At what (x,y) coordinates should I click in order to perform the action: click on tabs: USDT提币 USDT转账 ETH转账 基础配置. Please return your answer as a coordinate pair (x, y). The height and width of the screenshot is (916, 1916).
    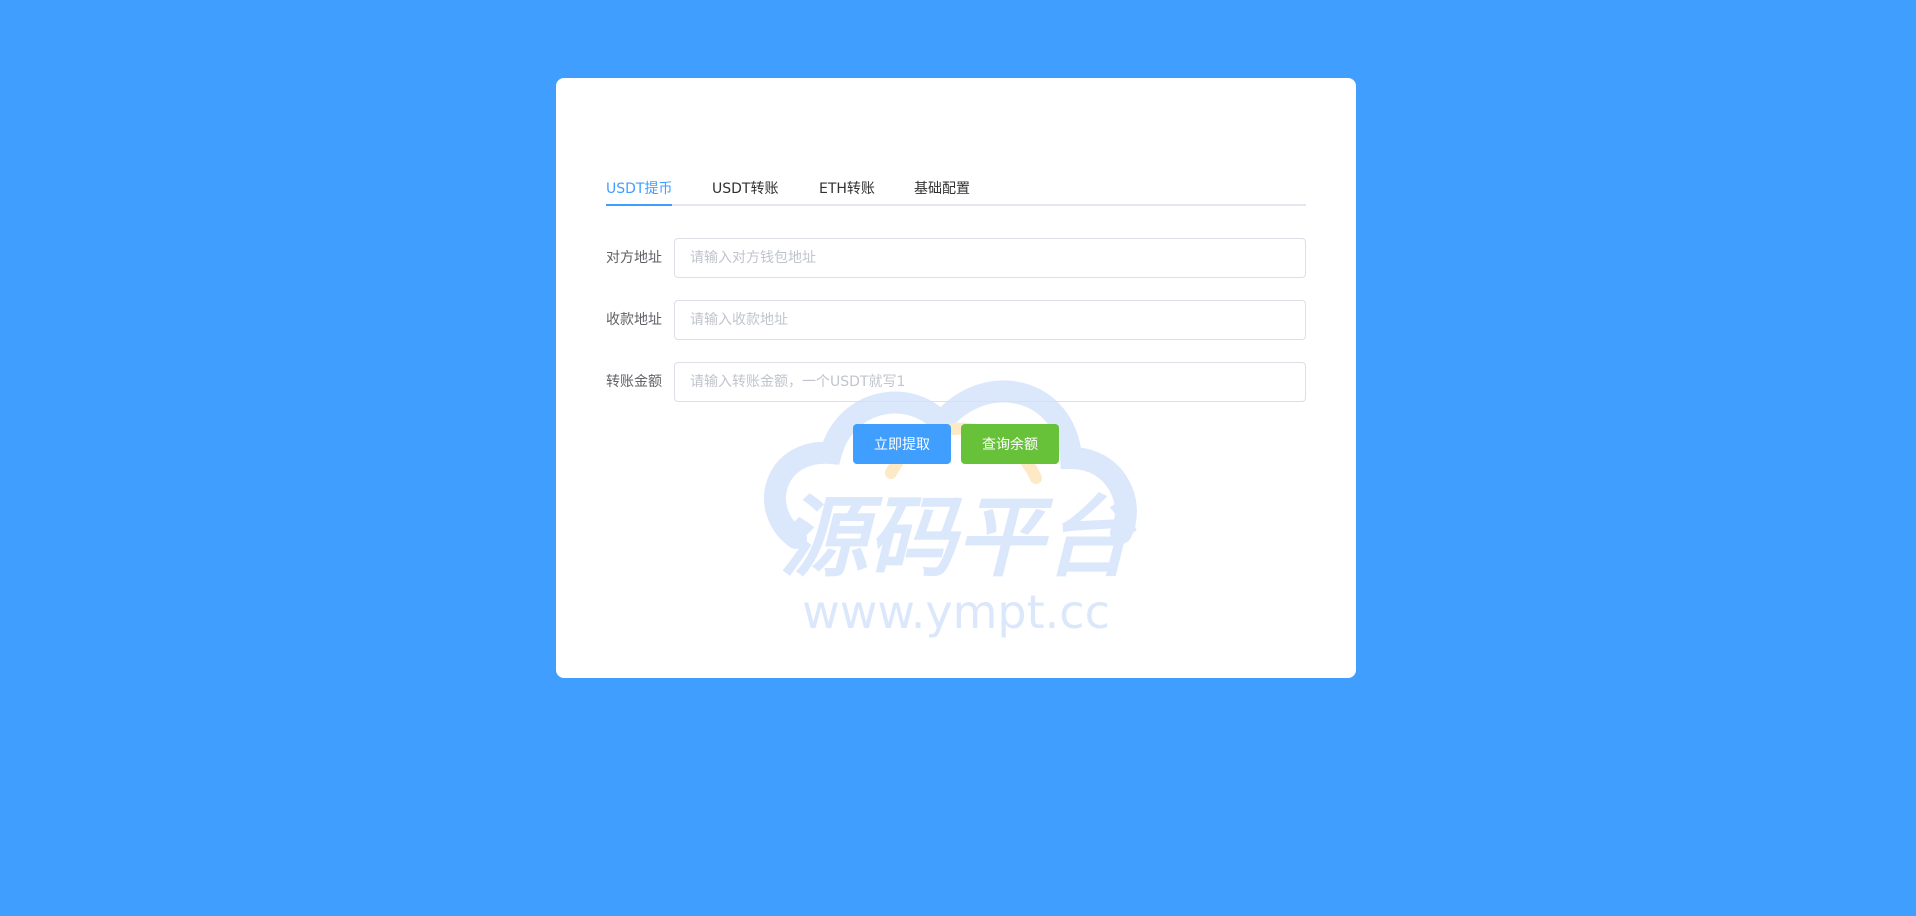
    Looking at the image, I should click on (956, 142).